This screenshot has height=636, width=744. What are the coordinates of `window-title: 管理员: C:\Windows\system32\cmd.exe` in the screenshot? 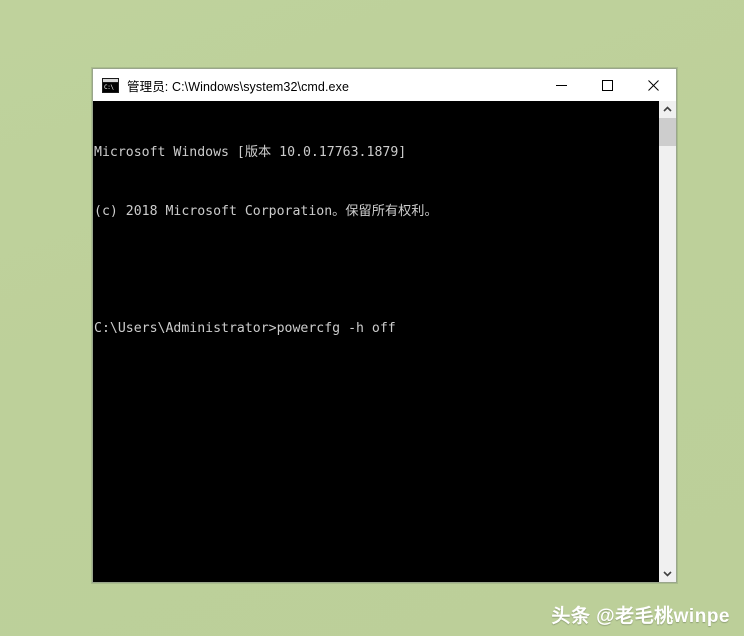 It's located at (238, 86).